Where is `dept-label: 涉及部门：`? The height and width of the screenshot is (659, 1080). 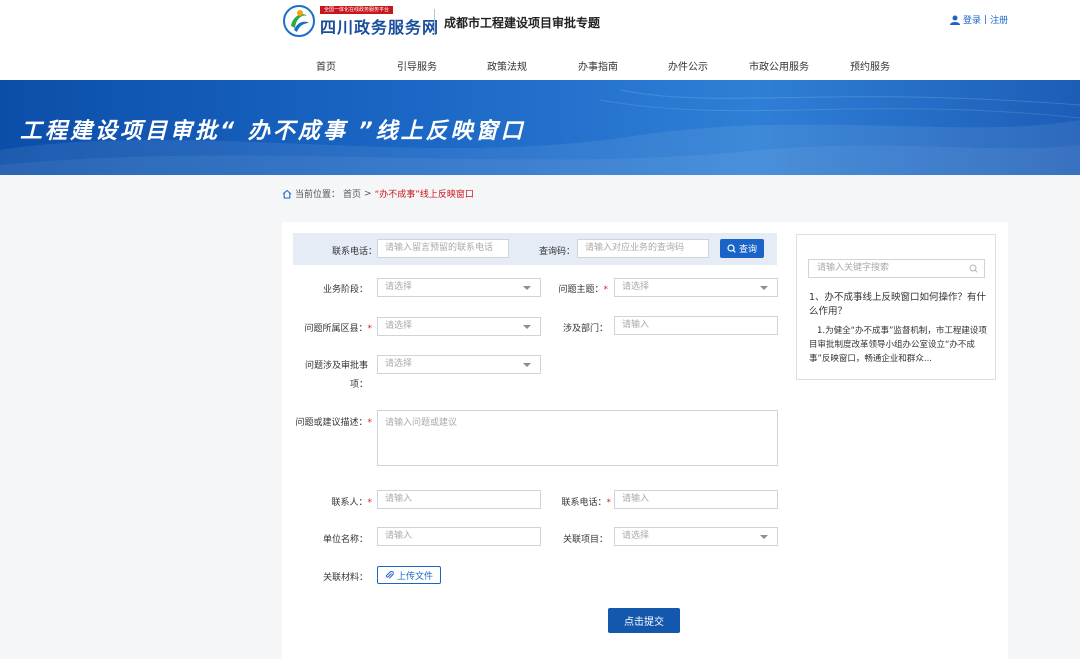 dept-label: 涉及部门： is located at coordinates (585, 329).